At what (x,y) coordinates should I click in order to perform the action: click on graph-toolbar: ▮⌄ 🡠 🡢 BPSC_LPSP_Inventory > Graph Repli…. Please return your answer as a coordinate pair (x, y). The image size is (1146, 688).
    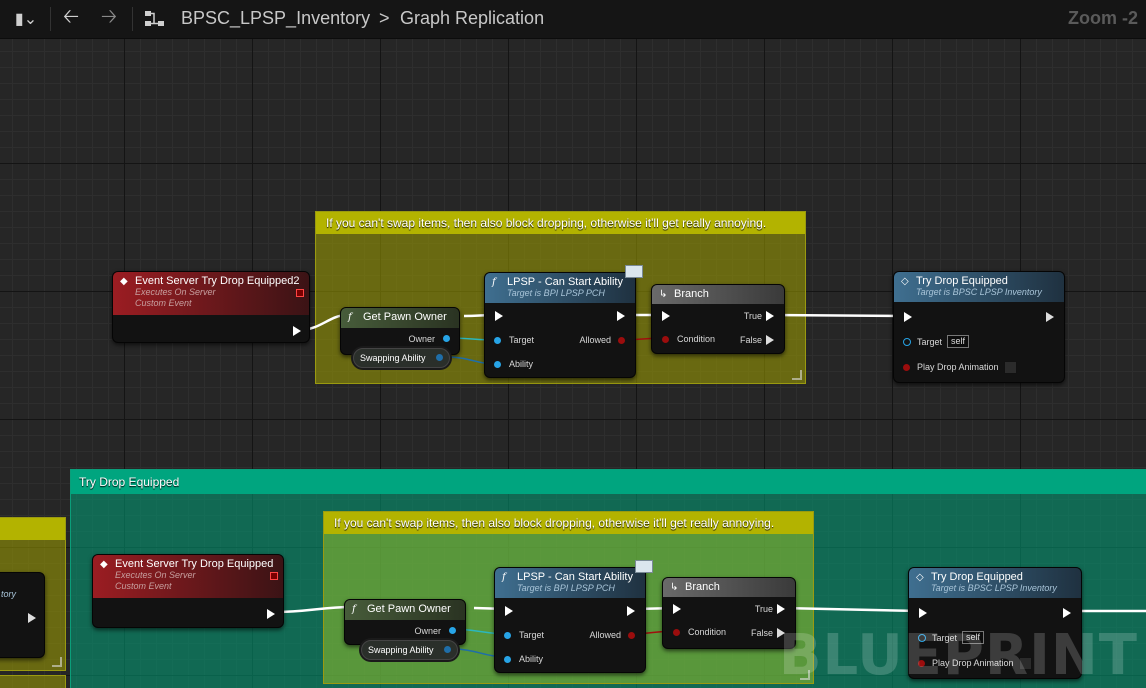
    Looking at the image, I should click on (573, 19).